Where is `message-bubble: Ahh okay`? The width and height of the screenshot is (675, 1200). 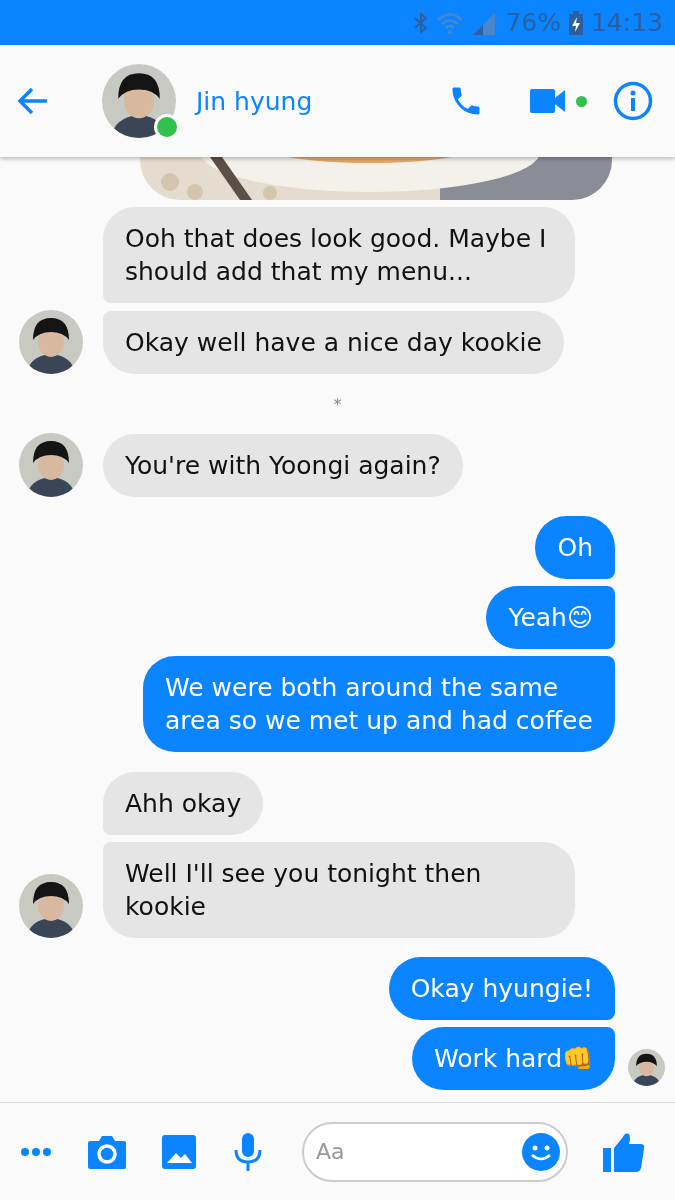 message-bubble: Ahh okay is located at coordinates (183, 803).